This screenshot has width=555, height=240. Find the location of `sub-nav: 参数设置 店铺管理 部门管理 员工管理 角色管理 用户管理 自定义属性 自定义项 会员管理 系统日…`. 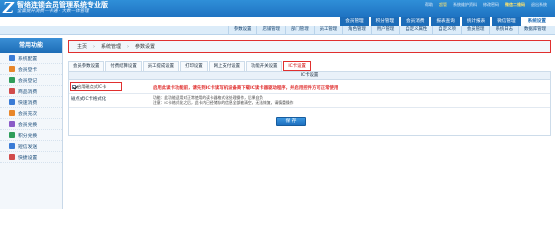

sub-nav: 参数设置 店铺管理 部门管理 员工管理 角色管理 用户管理 自定义属性 自定义项 会员管理 系统日… is located at coordinates (277, 30).